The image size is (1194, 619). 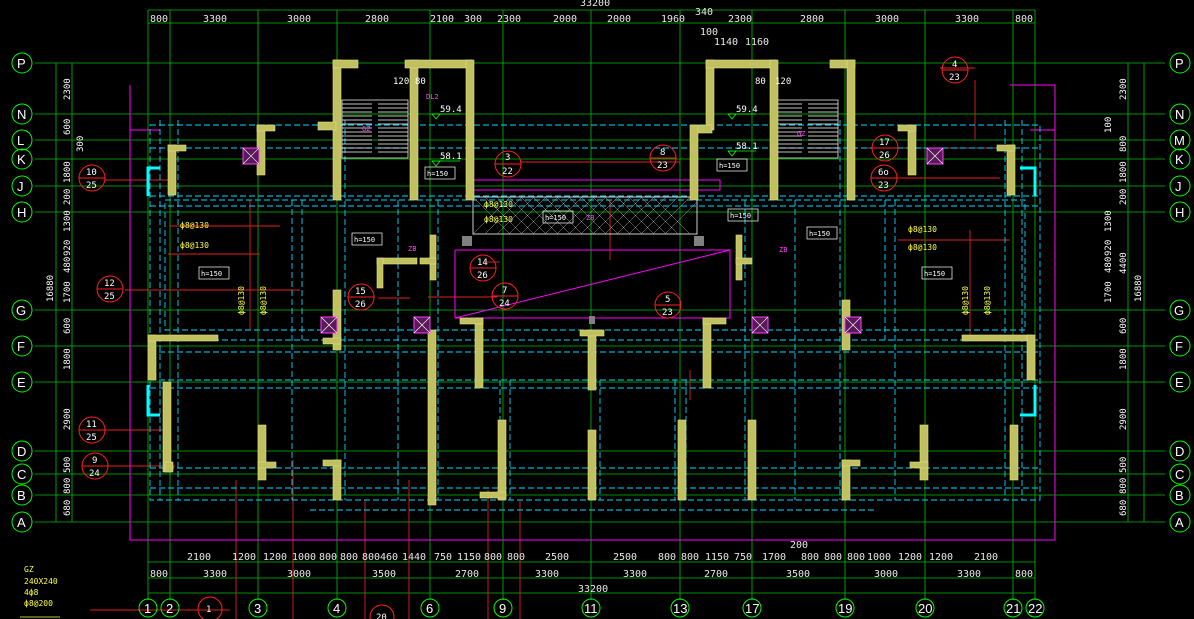 I want to click on balcony-edge, so click(x=153, y=181).